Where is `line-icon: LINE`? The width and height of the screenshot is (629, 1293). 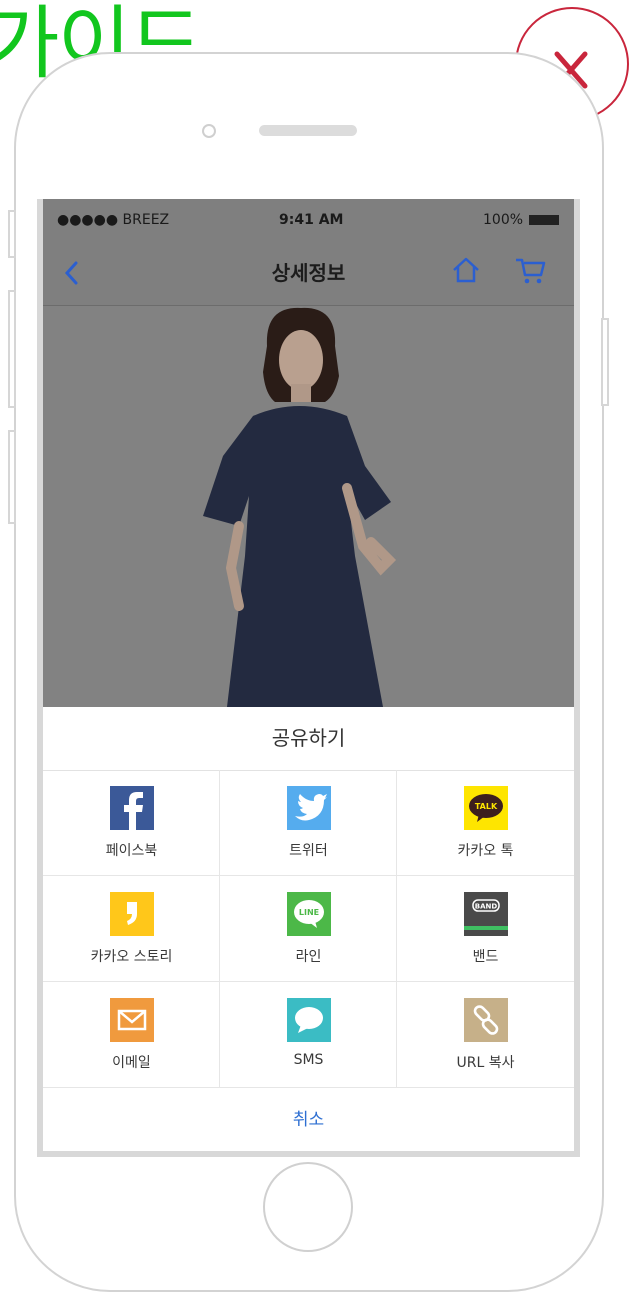
line-icon: LINE is located at coordinates (309, 914).